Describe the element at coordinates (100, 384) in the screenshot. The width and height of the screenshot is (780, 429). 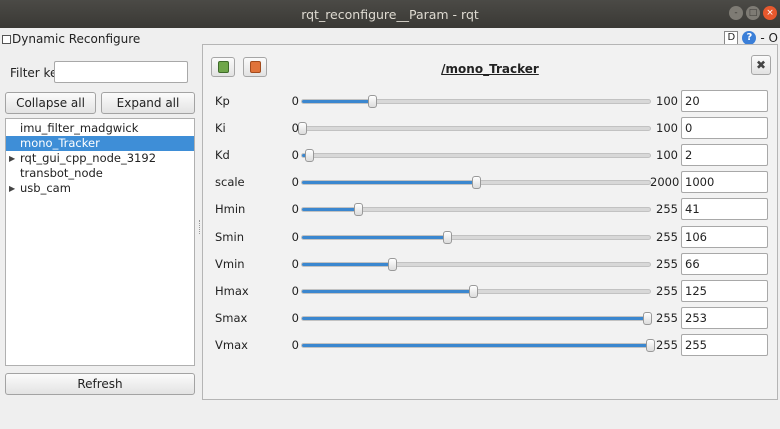
I see `refresh-button: Refresh` at that location.